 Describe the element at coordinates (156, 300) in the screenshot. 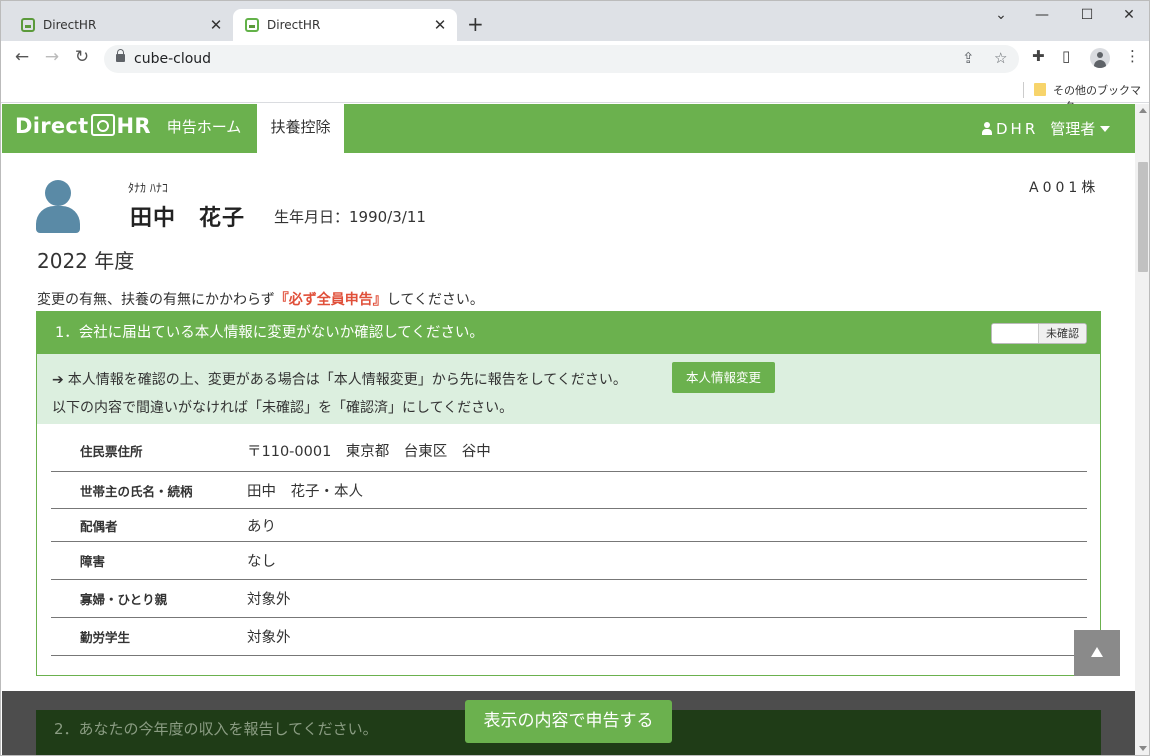

I see `notice-text: 変更の有無、扶養の有無にかかわらず` at that location.